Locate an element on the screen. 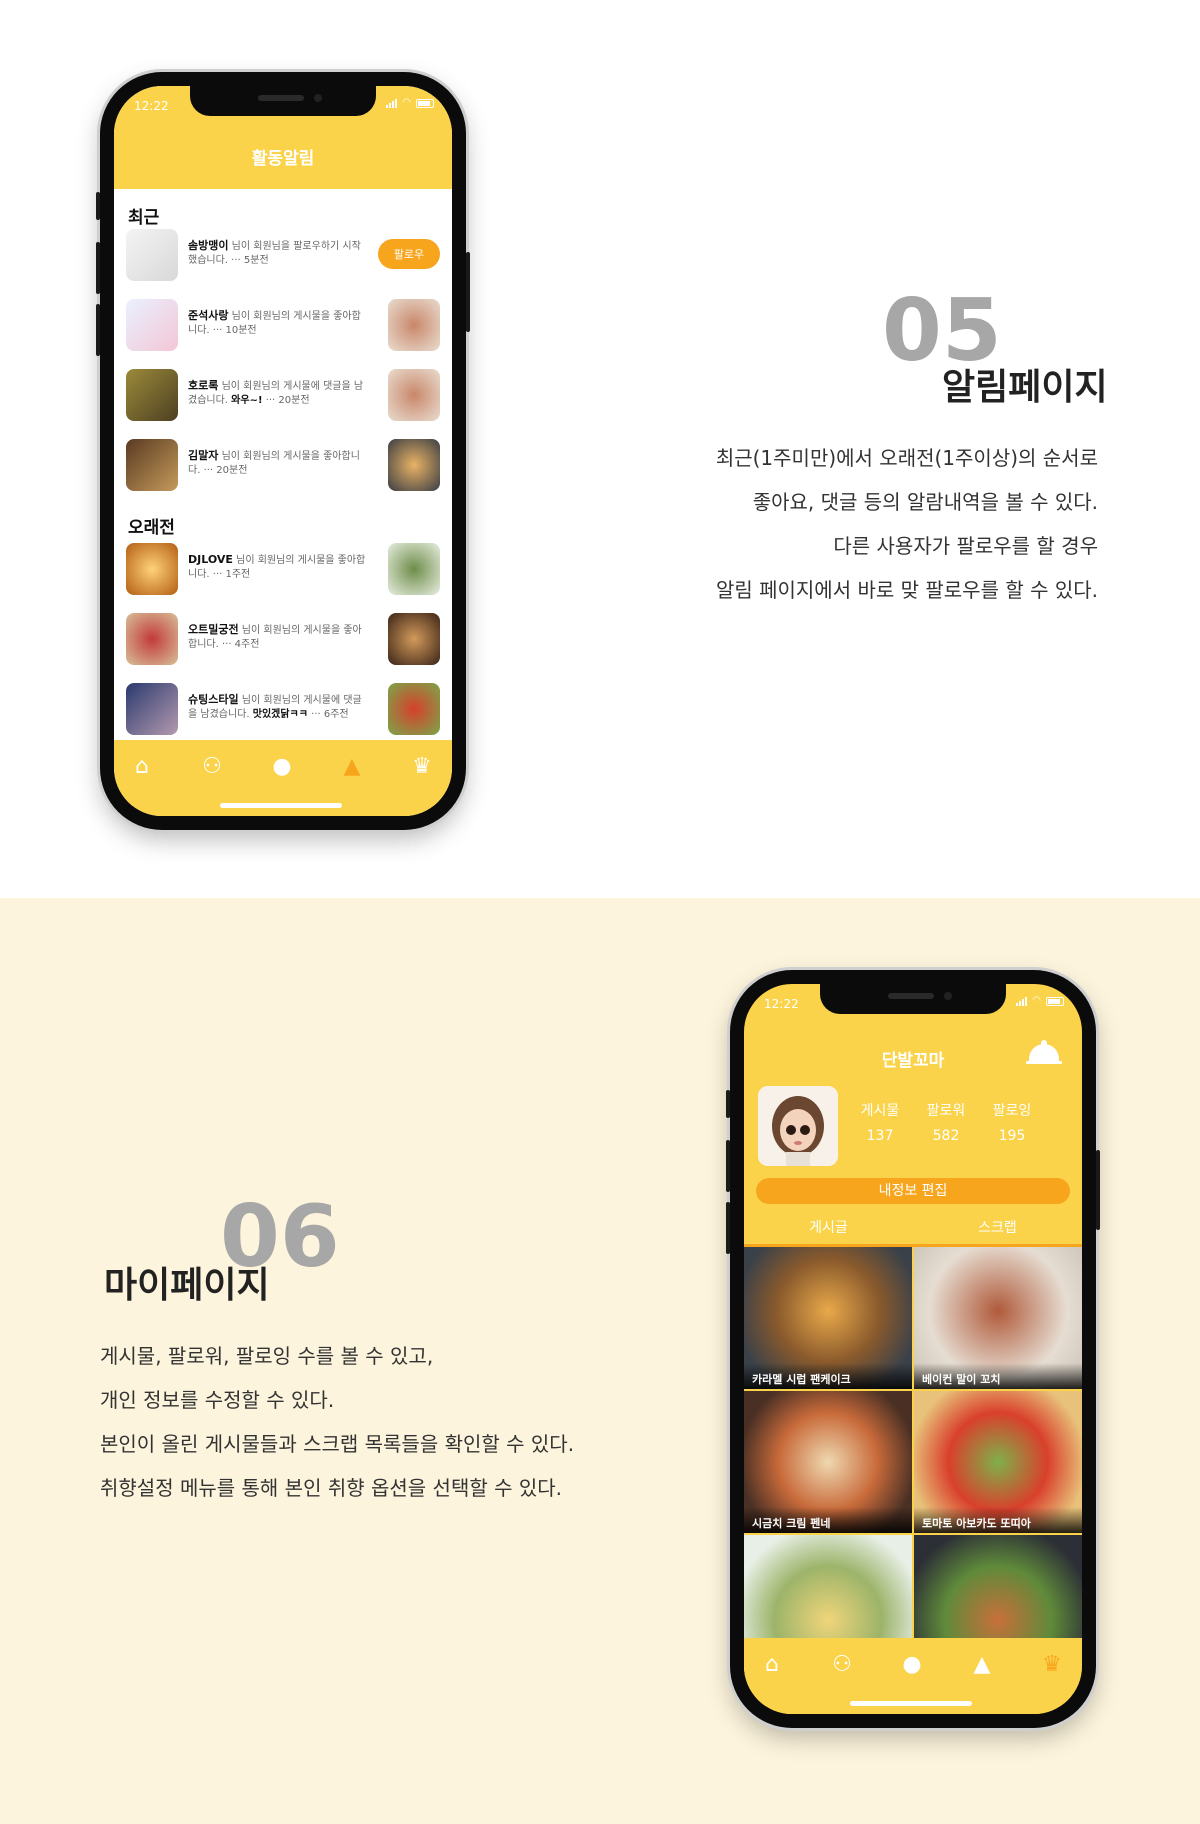  post-tile: 시금치 크림 펜네 is located at coordinates (828, 1462).